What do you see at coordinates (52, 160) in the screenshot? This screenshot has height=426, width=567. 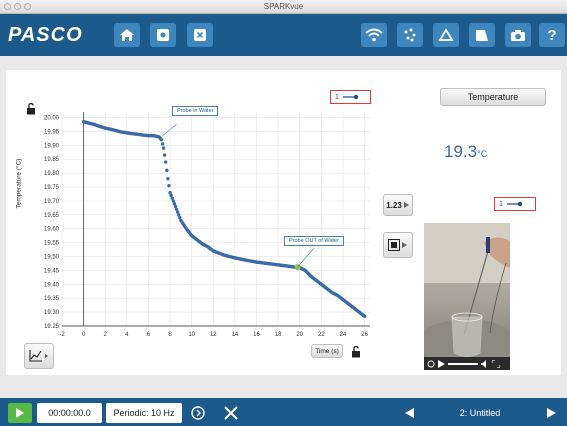 I see `y-tick-label: 19.85` at bounding box center [52, 160].